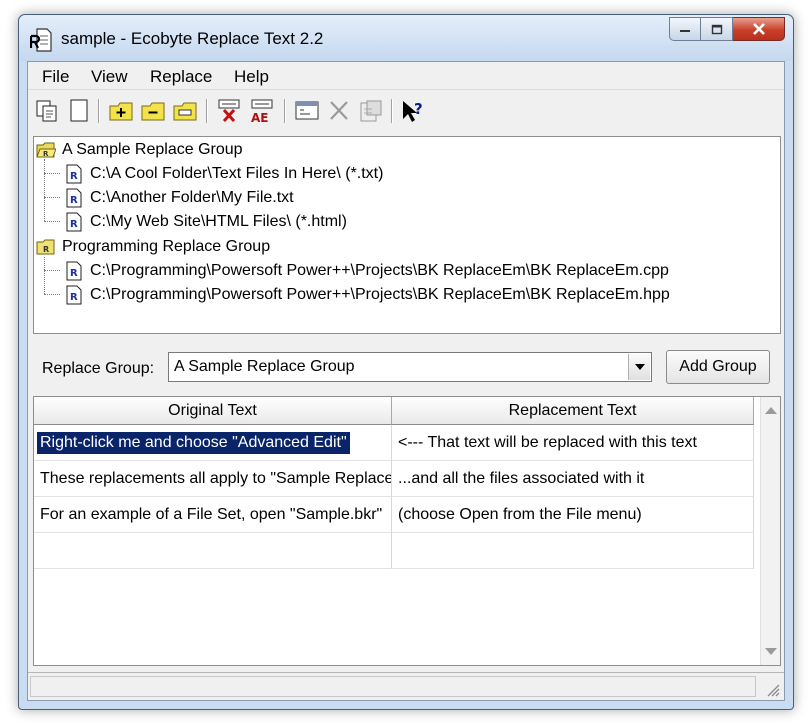 The height and width of the screenshot is (725, 812). What do you see at coordinates (121, 111) in the screenshot?
I see `folder-add-icon` at bounding box center [121, 111].